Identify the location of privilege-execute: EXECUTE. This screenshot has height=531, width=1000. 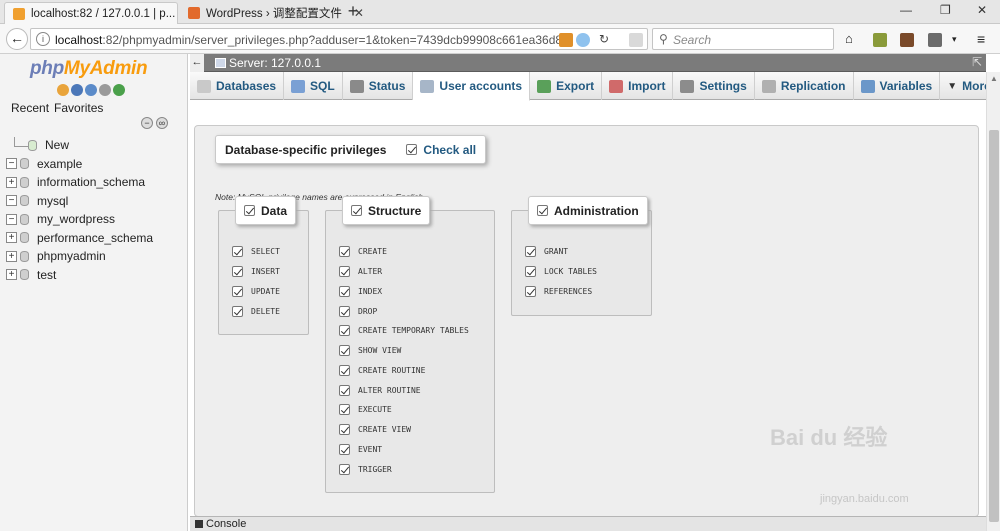
(365, 409).